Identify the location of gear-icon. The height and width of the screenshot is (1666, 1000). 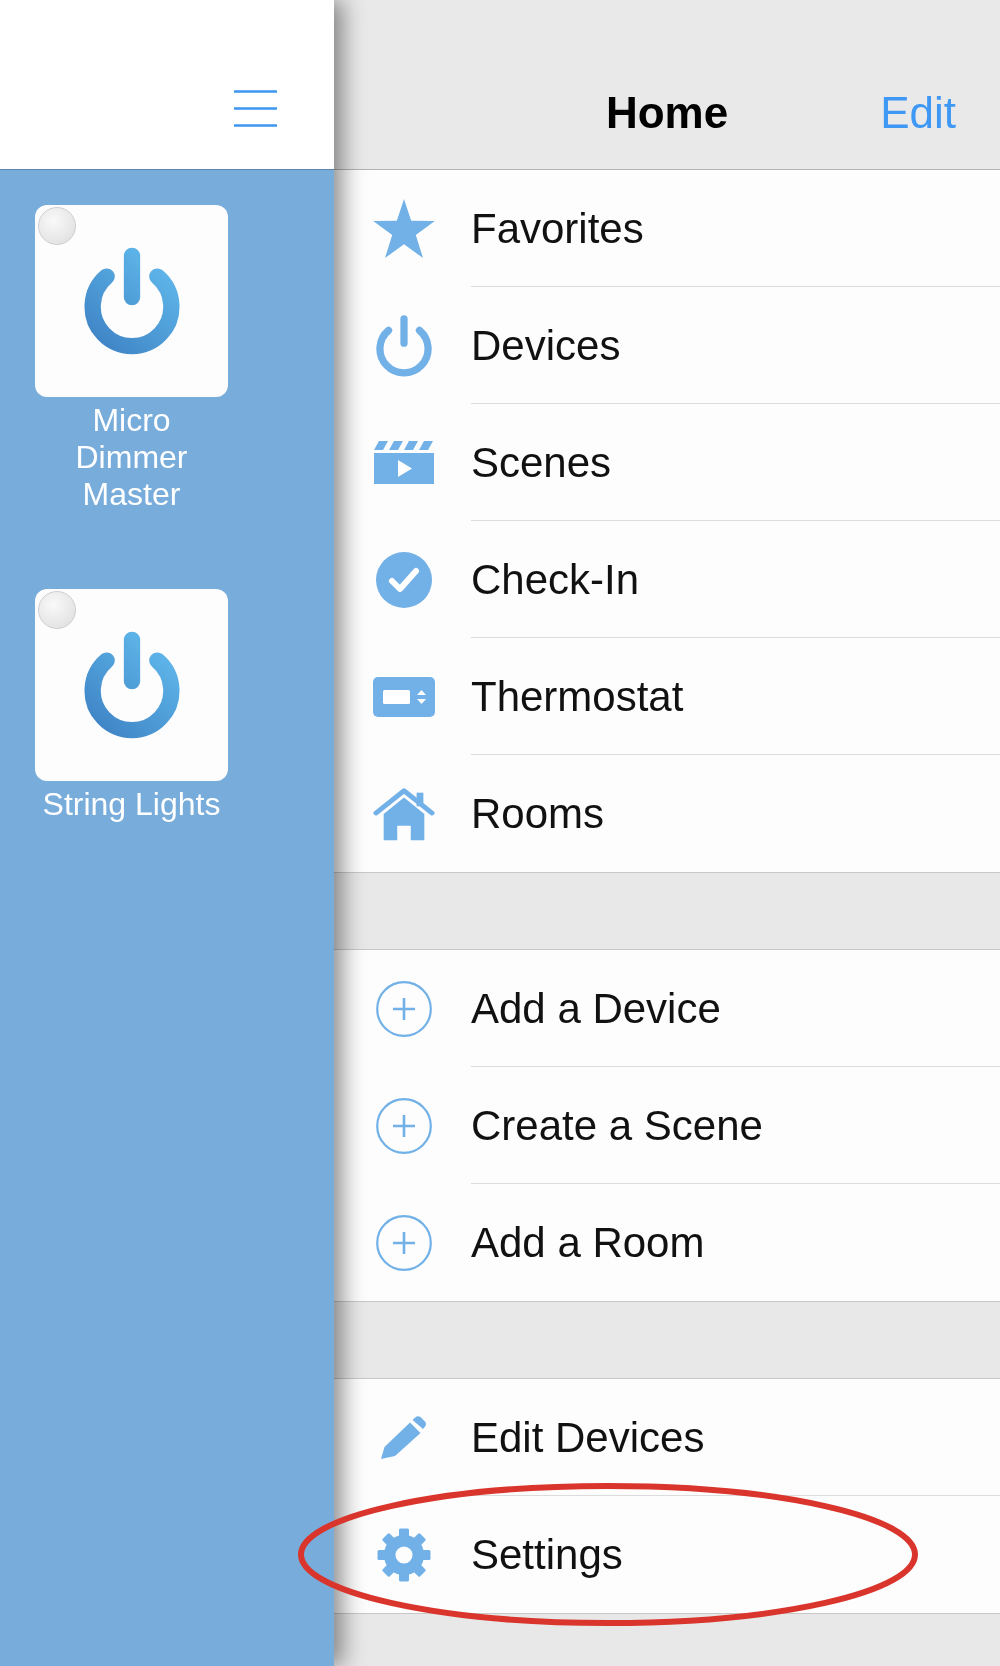
(404, 1554).